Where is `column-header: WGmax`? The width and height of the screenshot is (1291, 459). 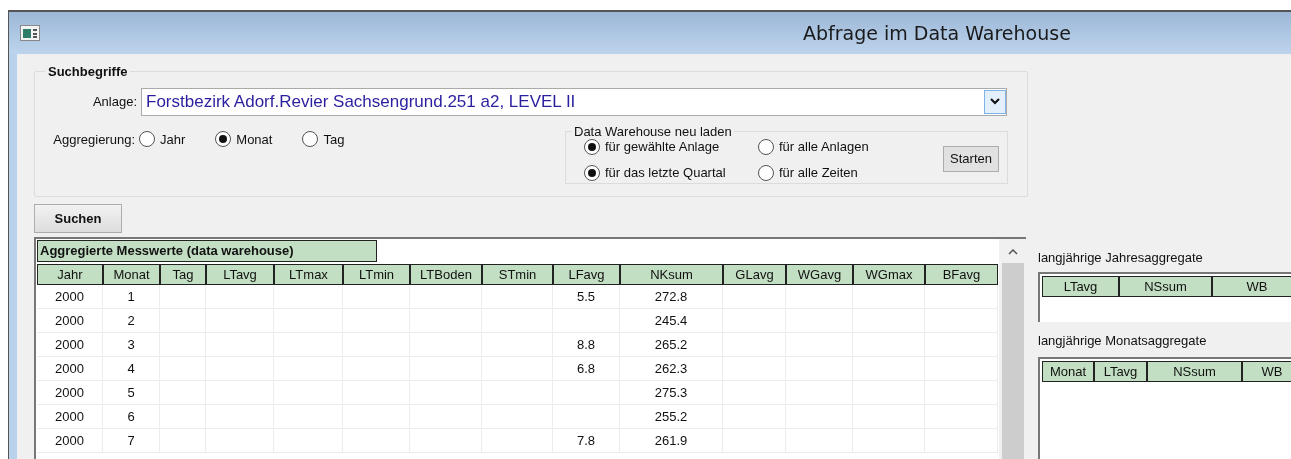 column-header: WGmax is located at coordinates (889, 274).